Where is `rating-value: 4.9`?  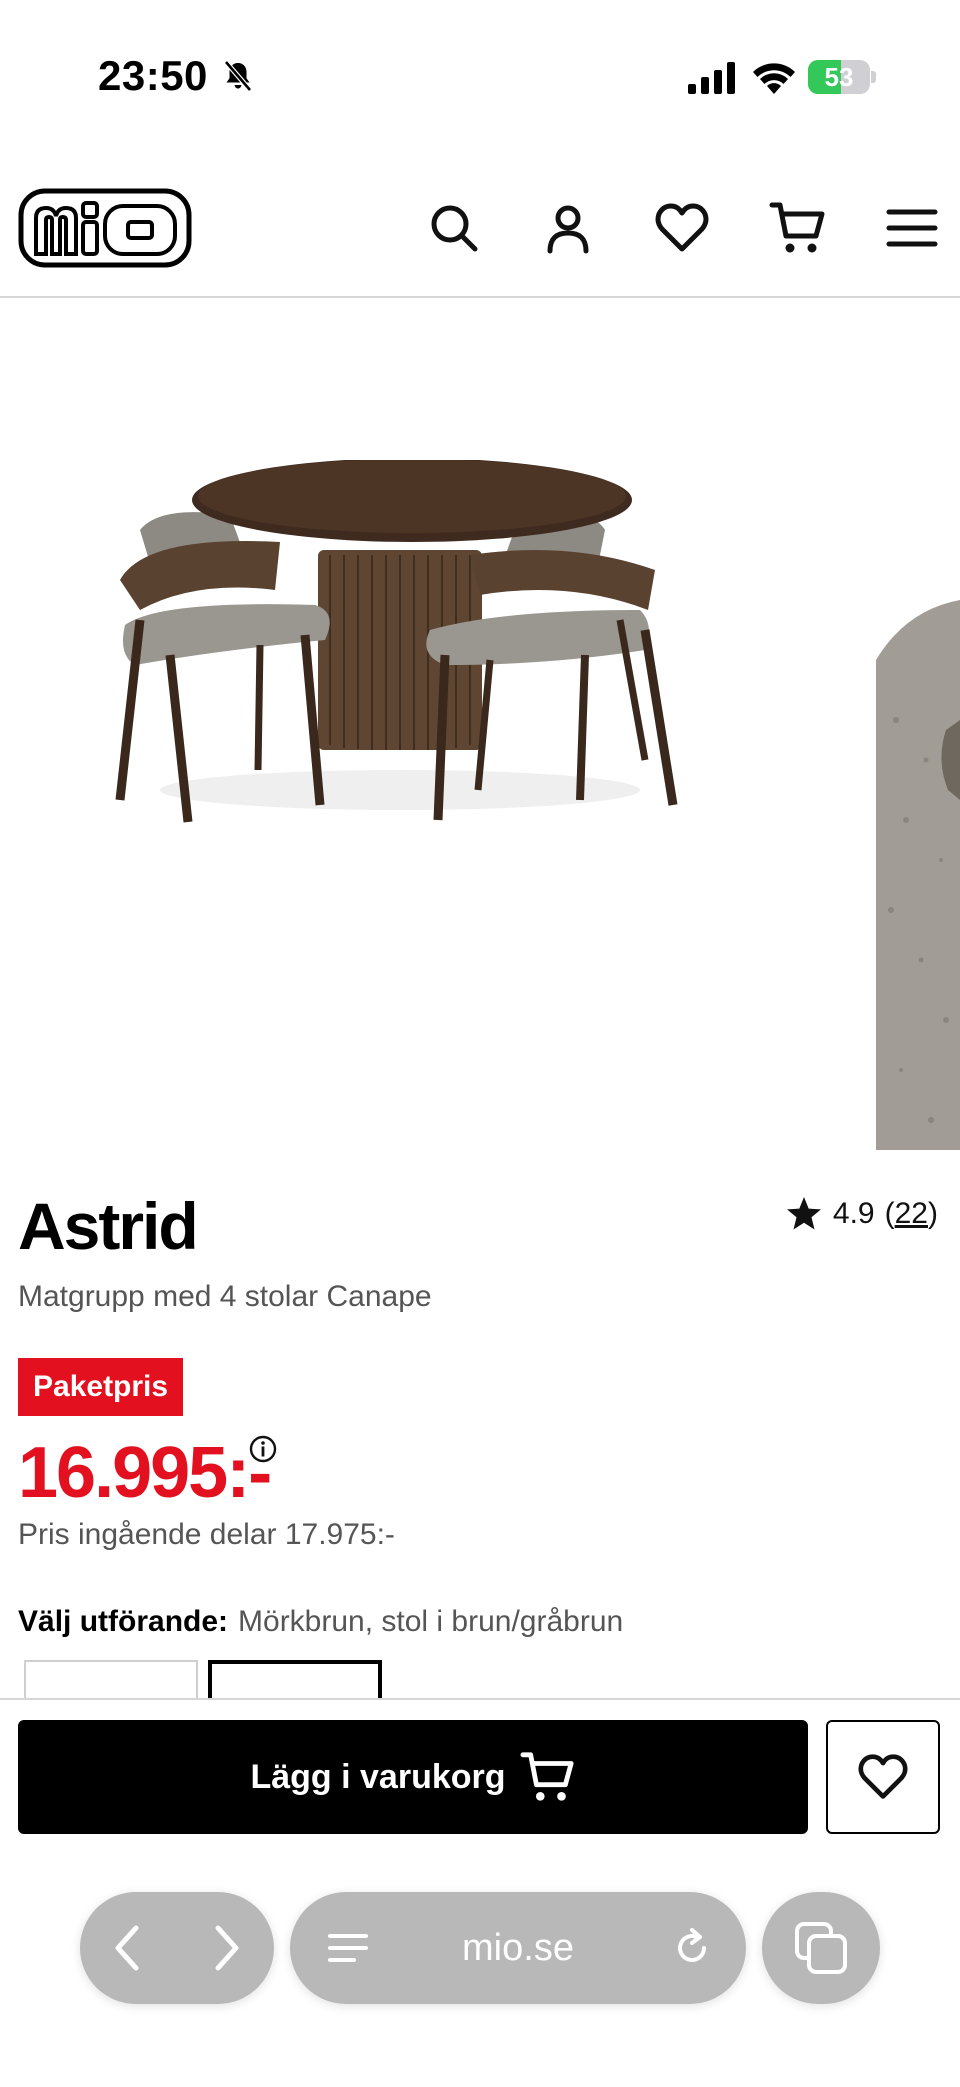 rating-value: 4.9 is located at coordinates (853, 1213).